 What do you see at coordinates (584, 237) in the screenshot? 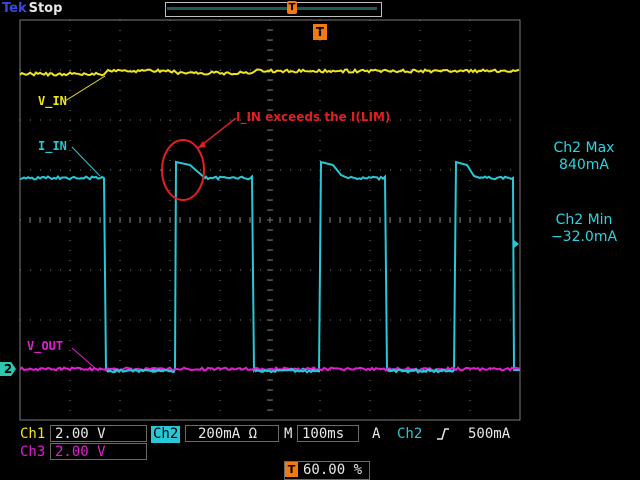
I see `ch2-min-value: −32.0mA` at bounding box center [584, 237].